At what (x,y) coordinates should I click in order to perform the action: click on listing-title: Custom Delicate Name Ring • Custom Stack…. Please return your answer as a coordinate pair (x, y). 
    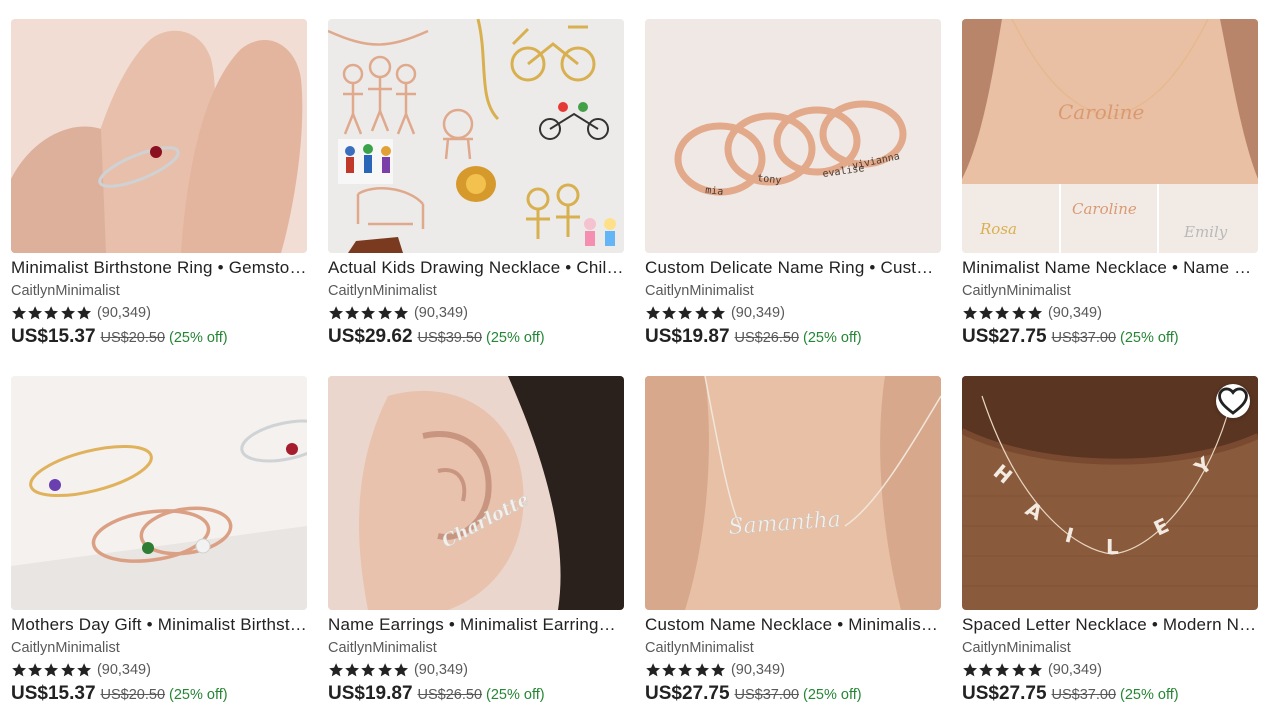
    Looking at the image, I should click on (793, 268).